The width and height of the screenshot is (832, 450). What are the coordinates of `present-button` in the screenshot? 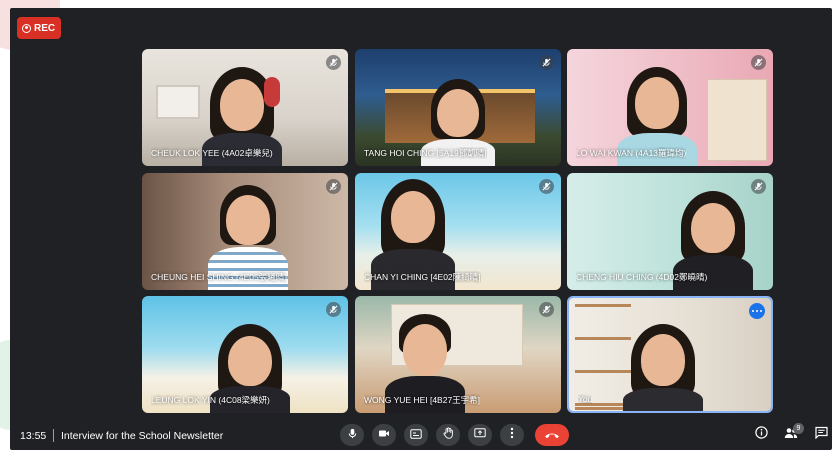 It's located at (480, 435).